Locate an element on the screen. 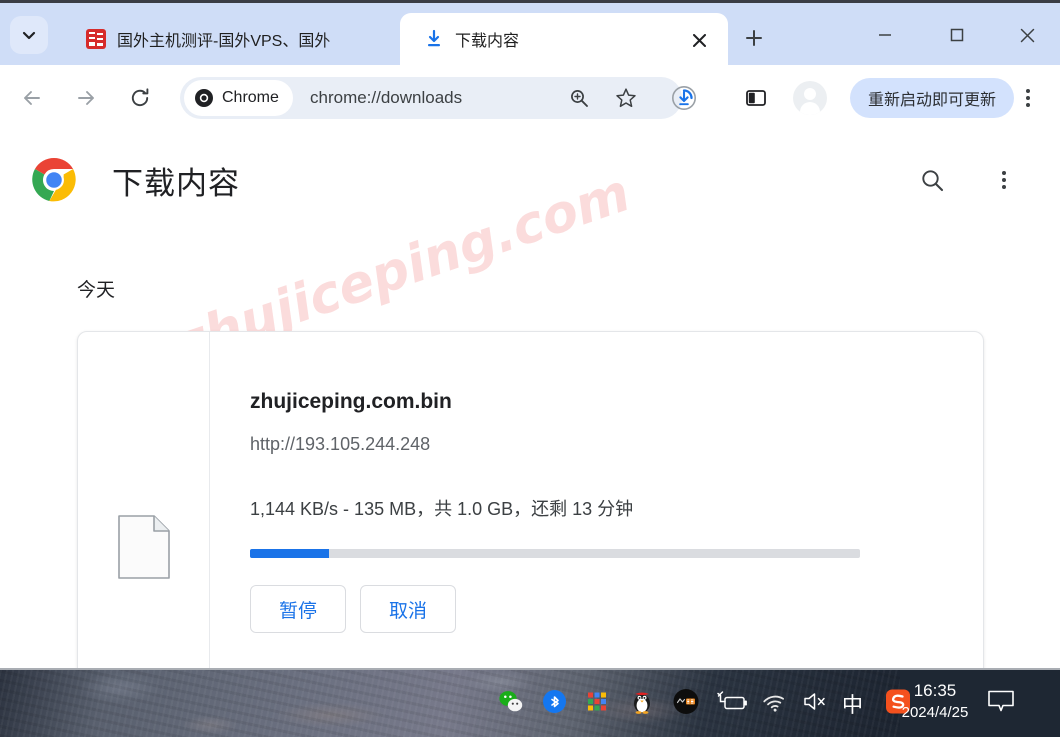  generic-file-icon is located at coordinates (143, 547).